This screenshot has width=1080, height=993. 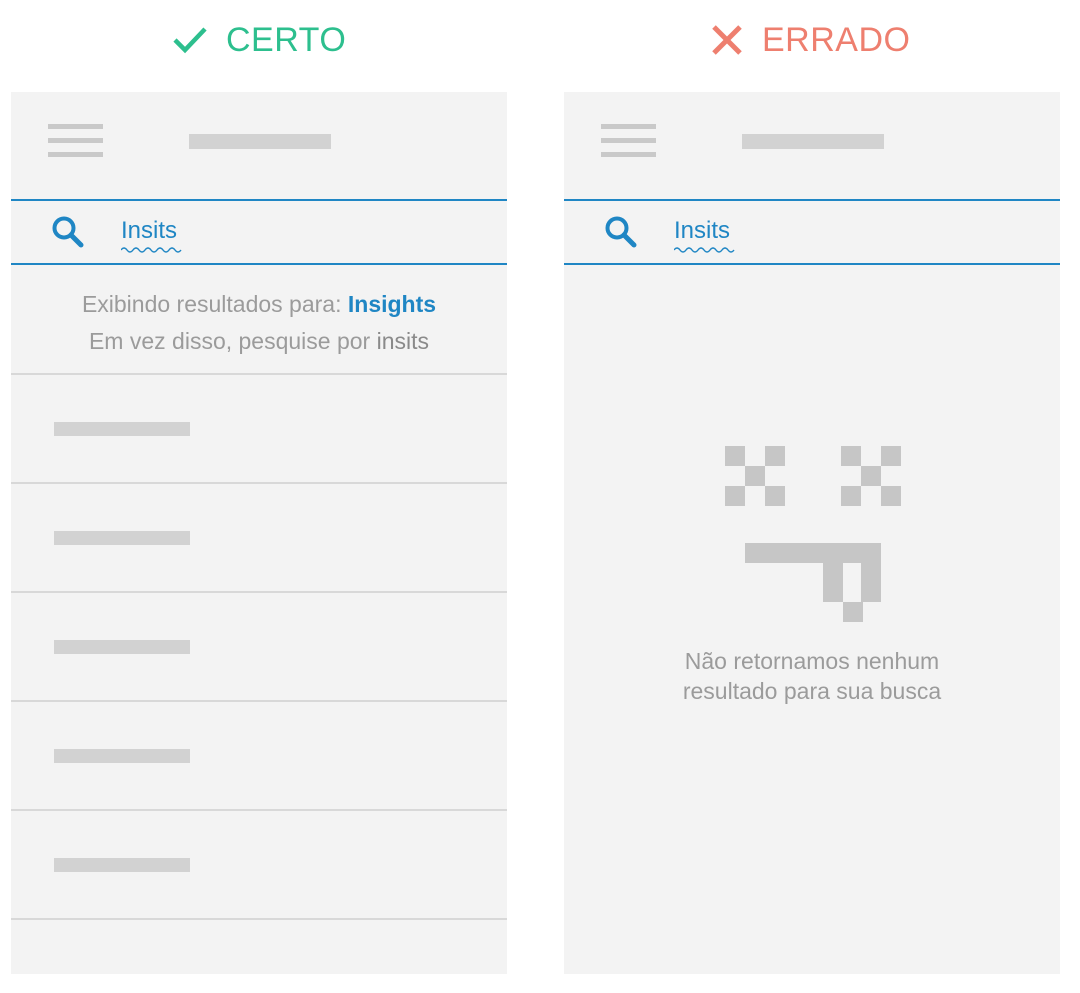 I want to click on sad-face-icon, so click(x=813, y=534).